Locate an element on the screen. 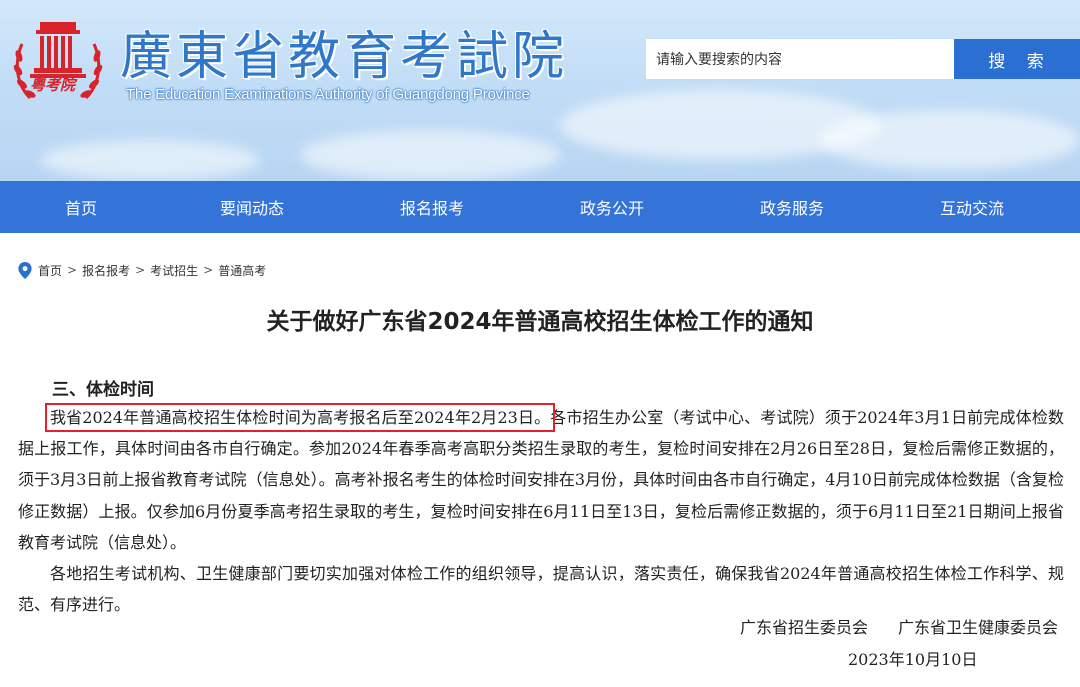 This screenshot has height=687, width=1080. breadcrumb: 首页 > 报名报考 > 考试招生 > 普通高考 is located at coordinates (142, 270).